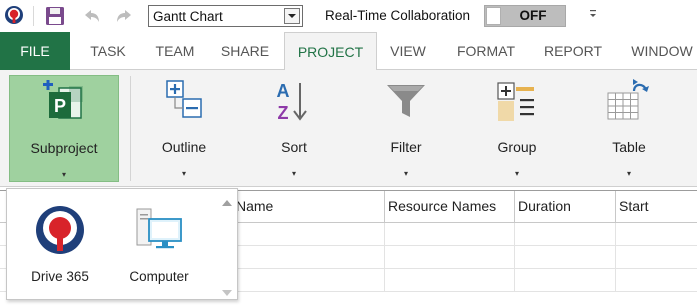 This screenshot has height=305, width=697. What do you see at coordinates (406, 128) in the screenshot?
I see `filter-button: Filter ▾` at bounding box center [406, 128].